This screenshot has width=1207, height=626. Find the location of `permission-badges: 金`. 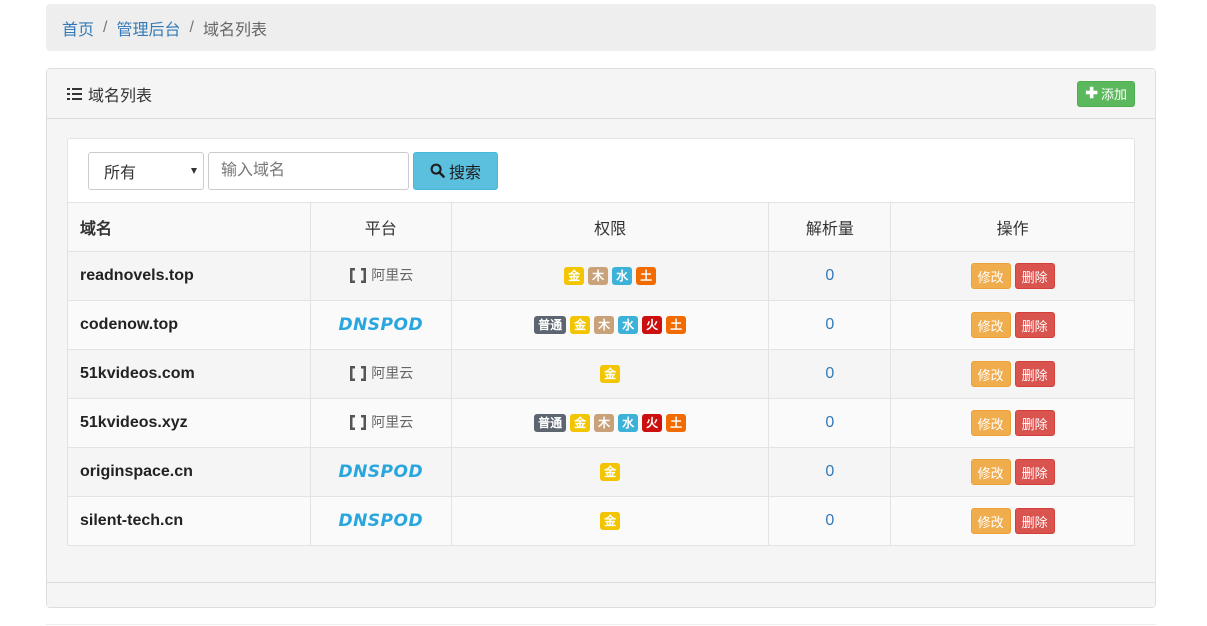

permission-badges: 金 is located at coordinates (610, 374).